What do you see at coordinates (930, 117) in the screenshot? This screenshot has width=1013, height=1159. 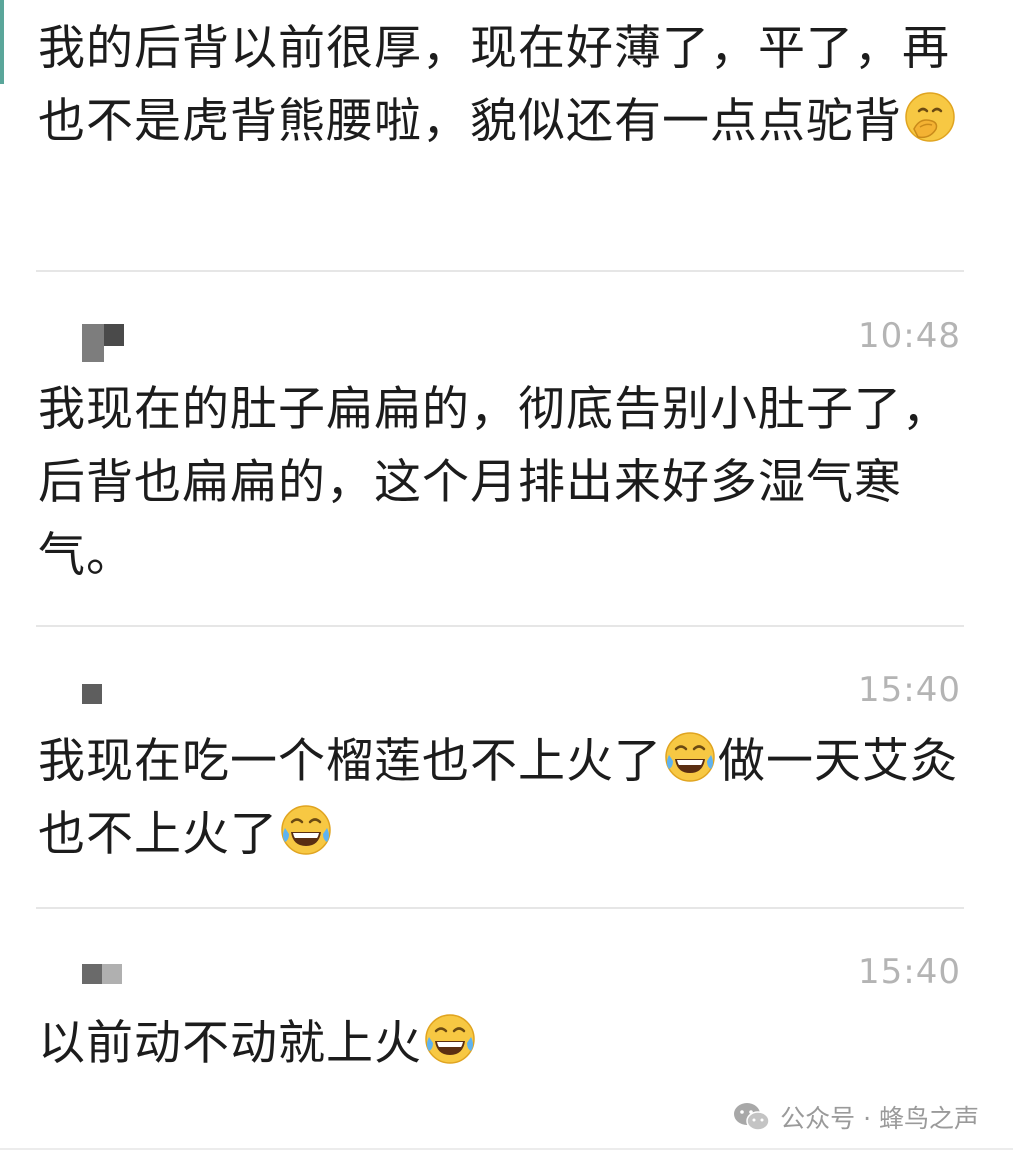 I see `hand-over-mouth-emoji-icon` at bounding box center [930, 117].